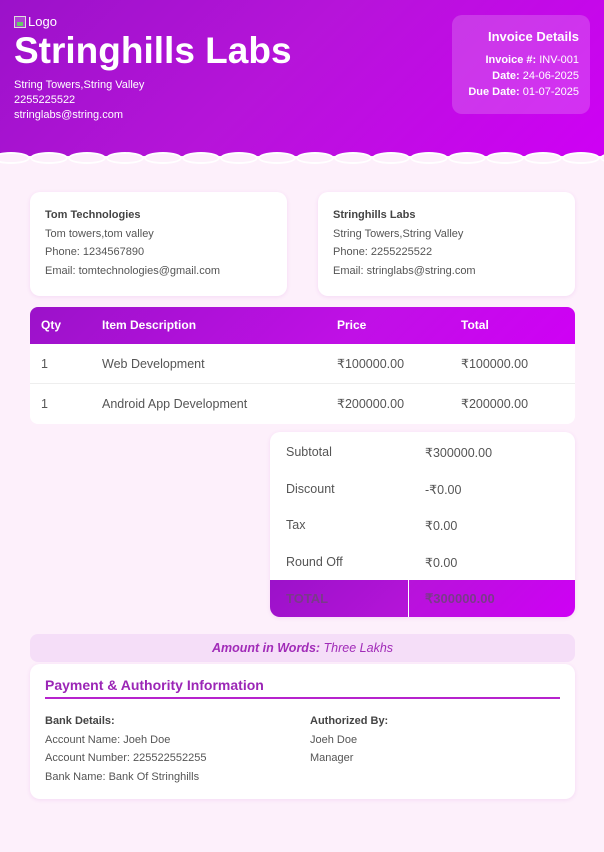 The image size is (604, 852). What do you see at coordinates (95, 252) in the screenshot?
I see `bill-to-phone: Phone: 1234567890` at bounding box center [95, 252].